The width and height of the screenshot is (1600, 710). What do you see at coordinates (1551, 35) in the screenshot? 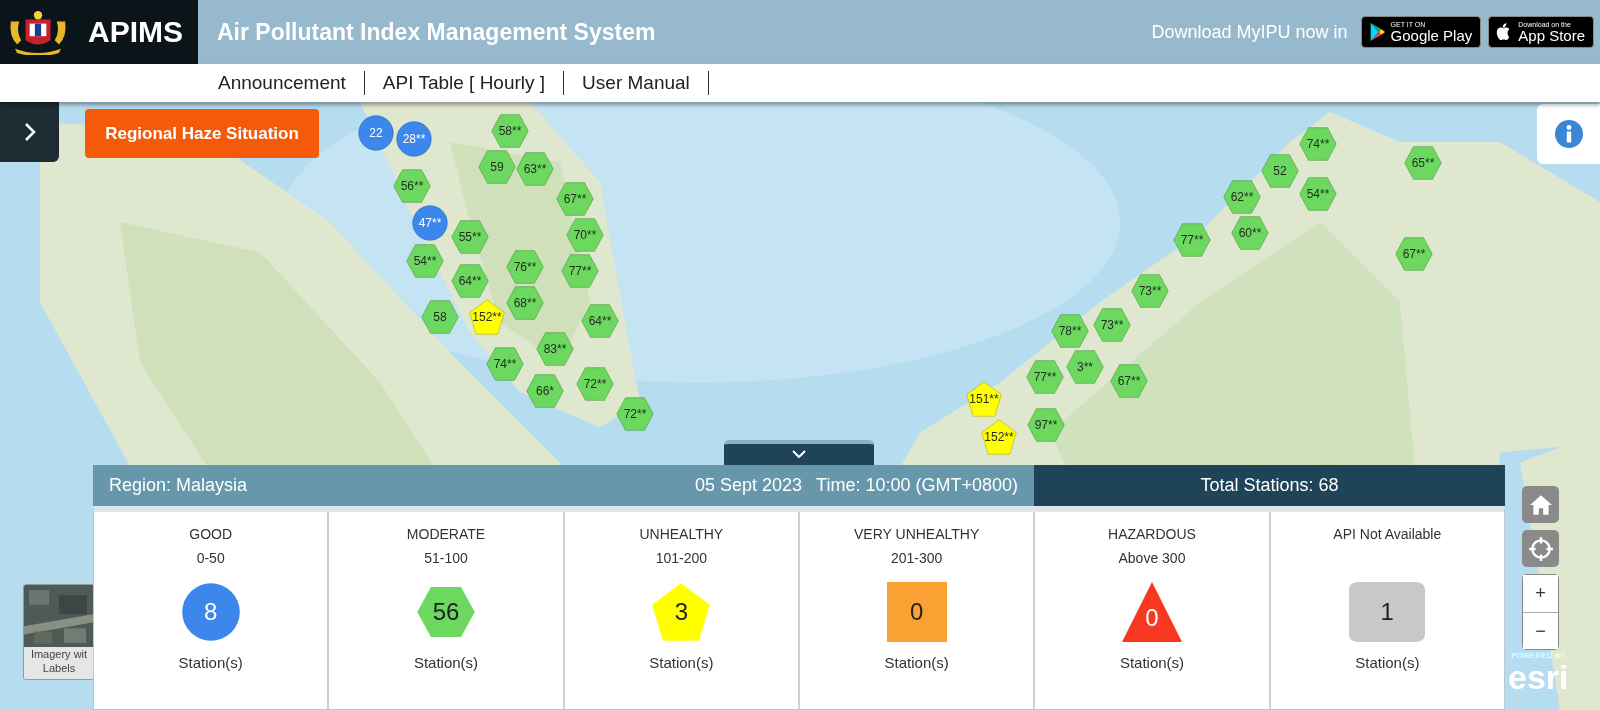
I see `badge-store-name: App Store` at bounding box center [1551, 35].